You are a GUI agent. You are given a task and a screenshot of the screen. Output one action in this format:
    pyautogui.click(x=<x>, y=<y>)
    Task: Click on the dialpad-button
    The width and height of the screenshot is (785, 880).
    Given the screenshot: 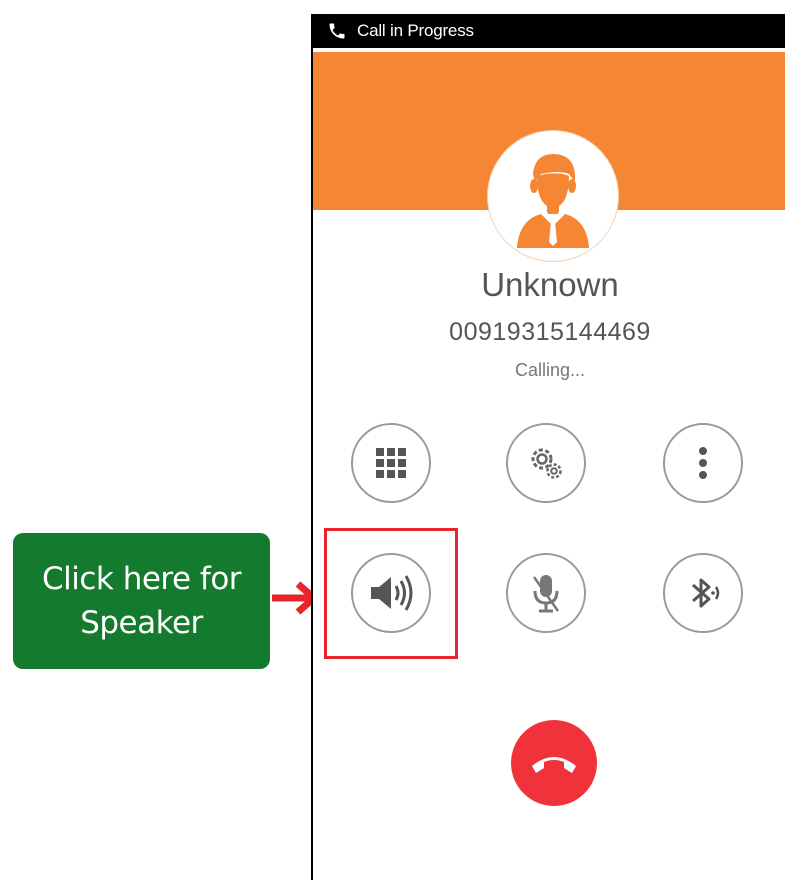 What is the action you would take?
    pyautogui.click(x=391, y=463)
    